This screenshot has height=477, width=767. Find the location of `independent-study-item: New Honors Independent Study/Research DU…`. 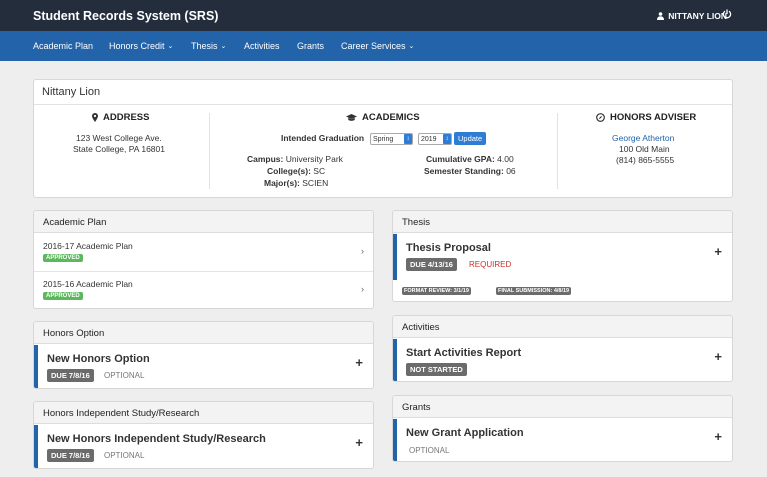

independent-study-item: New Honors Independent Study/Research DU… is located at coordinates (203, 446).